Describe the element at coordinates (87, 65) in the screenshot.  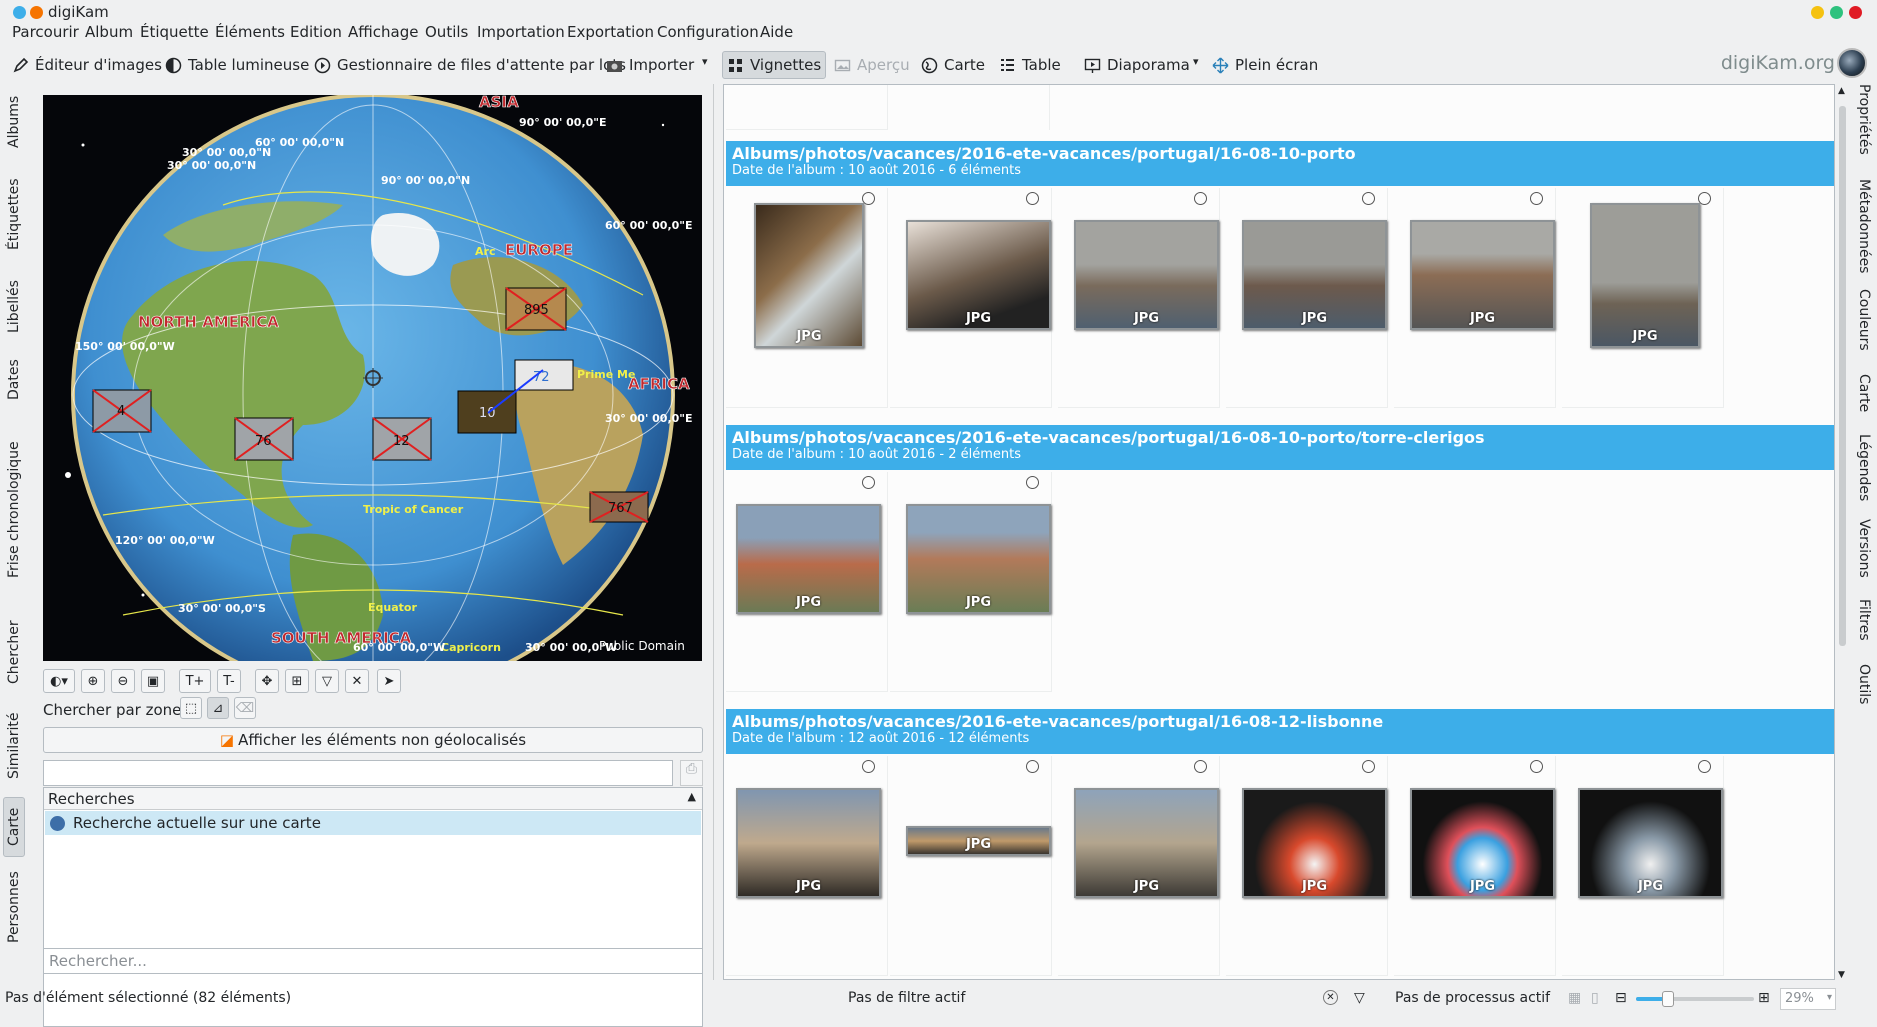
I see `image-editor-button: Éditeur d'images` at that location.